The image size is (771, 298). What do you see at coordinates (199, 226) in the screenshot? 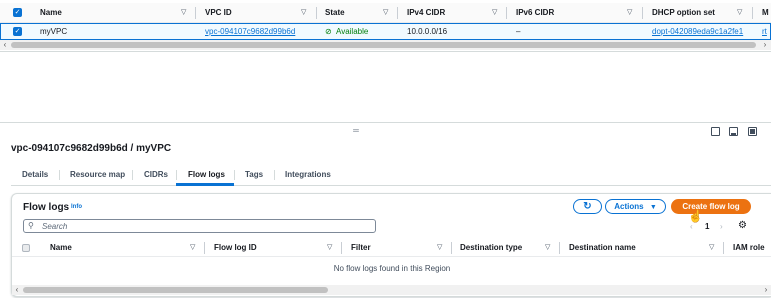
I see `search-input: ⚲ Search` at bounding box center [199, 226].